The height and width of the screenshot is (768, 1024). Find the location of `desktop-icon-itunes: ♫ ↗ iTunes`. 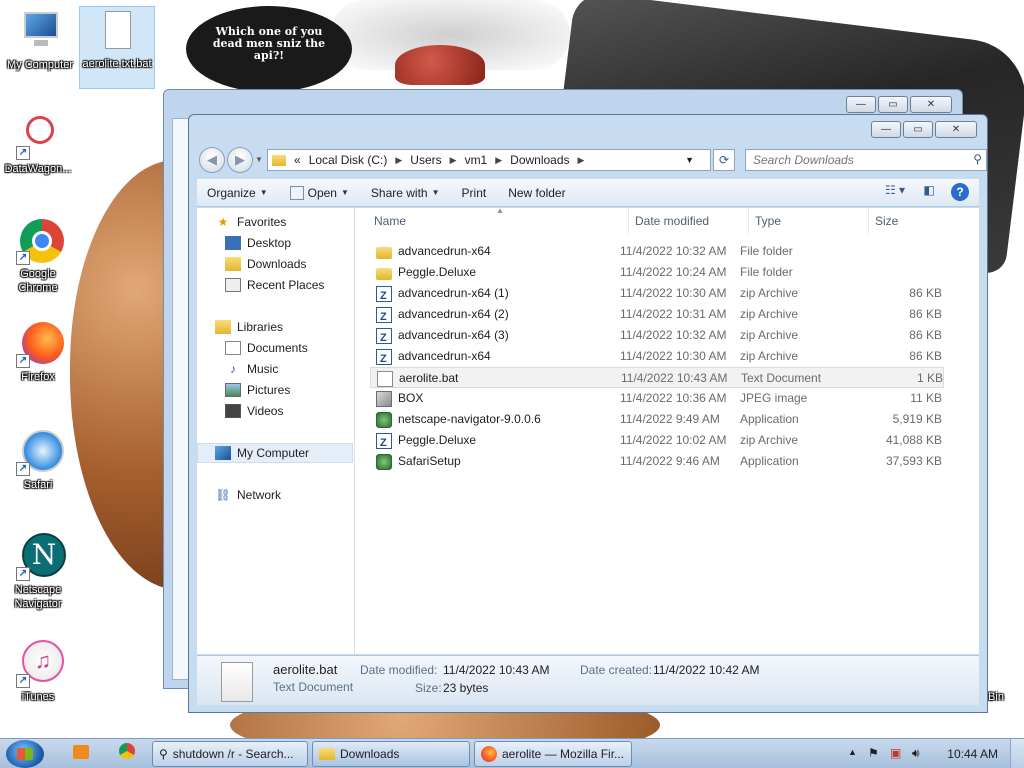

desktop-icon-itunes: ♫ ↗ iTunes is located at coordinates (38, 672).